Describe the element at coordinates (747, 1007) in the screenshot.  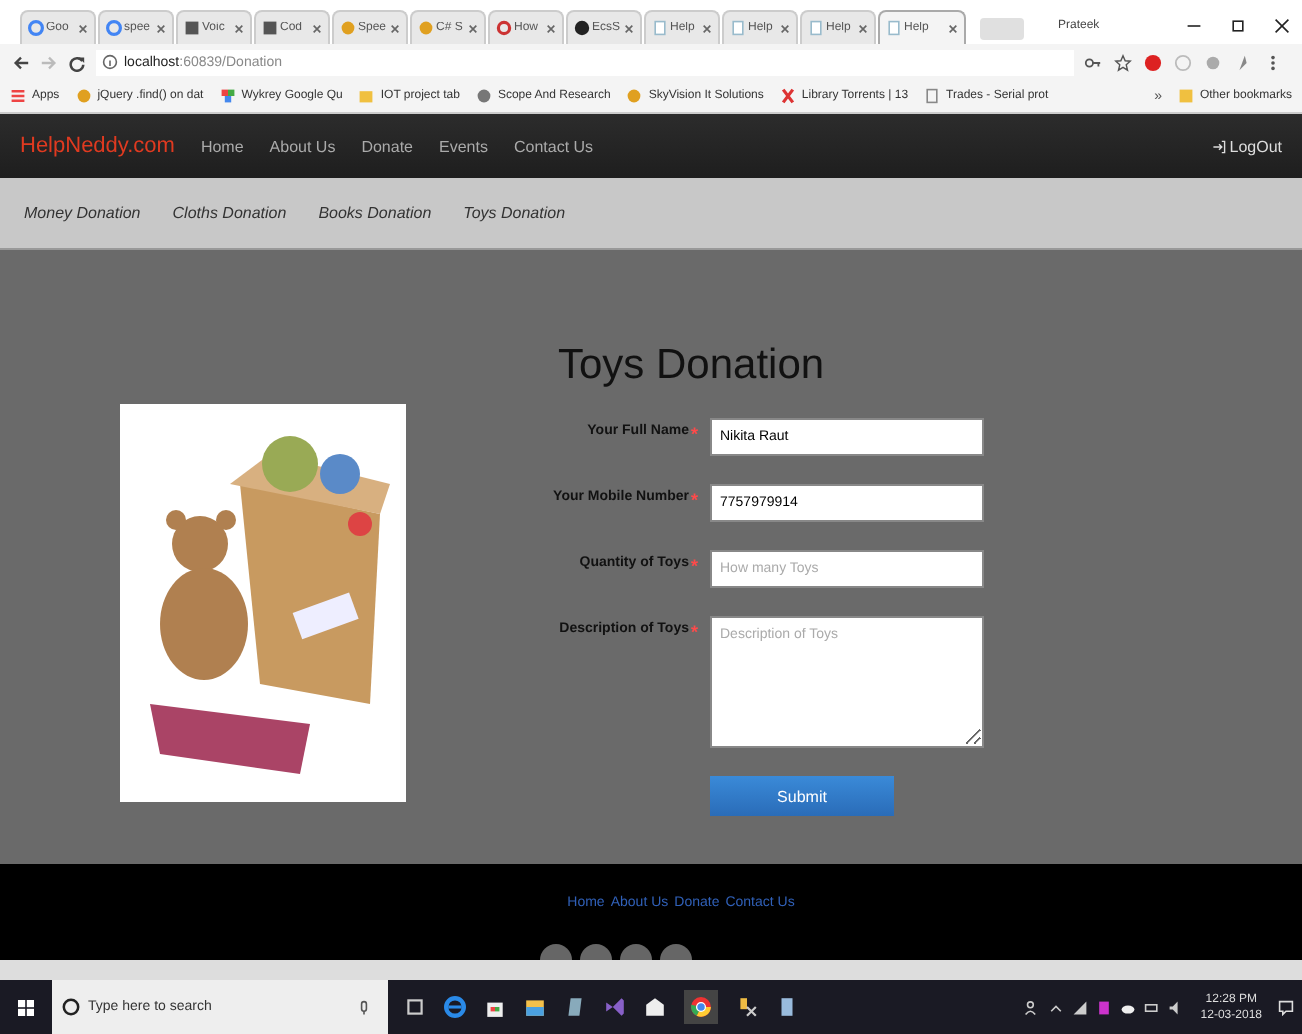
I see `tool-icon` at that location.